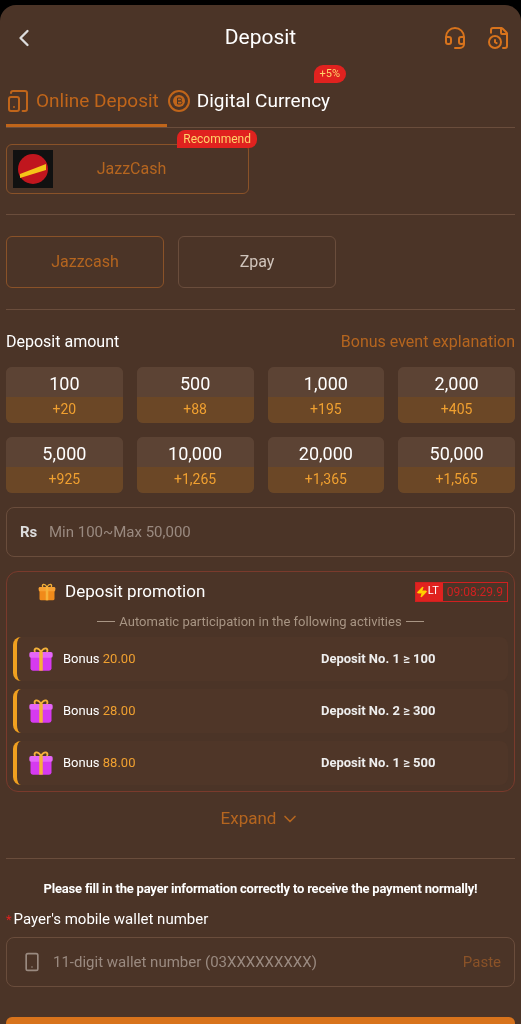 The image size is (521, 1024). Describe the element at coordinates (260, 888) in the screenshot. I see `payer-notice: Please fill in the payer information correctly to receive the payment normally!` at that location.